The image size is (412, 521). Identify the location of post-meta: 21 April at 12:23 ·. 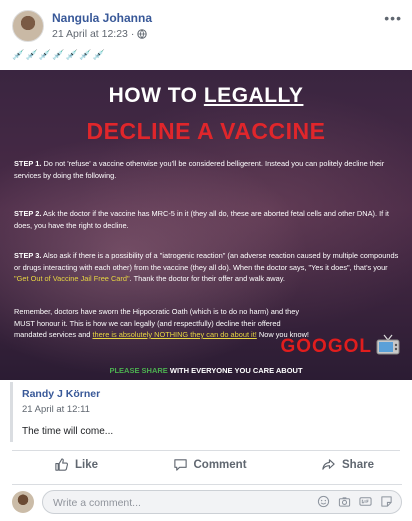
(100, 34).